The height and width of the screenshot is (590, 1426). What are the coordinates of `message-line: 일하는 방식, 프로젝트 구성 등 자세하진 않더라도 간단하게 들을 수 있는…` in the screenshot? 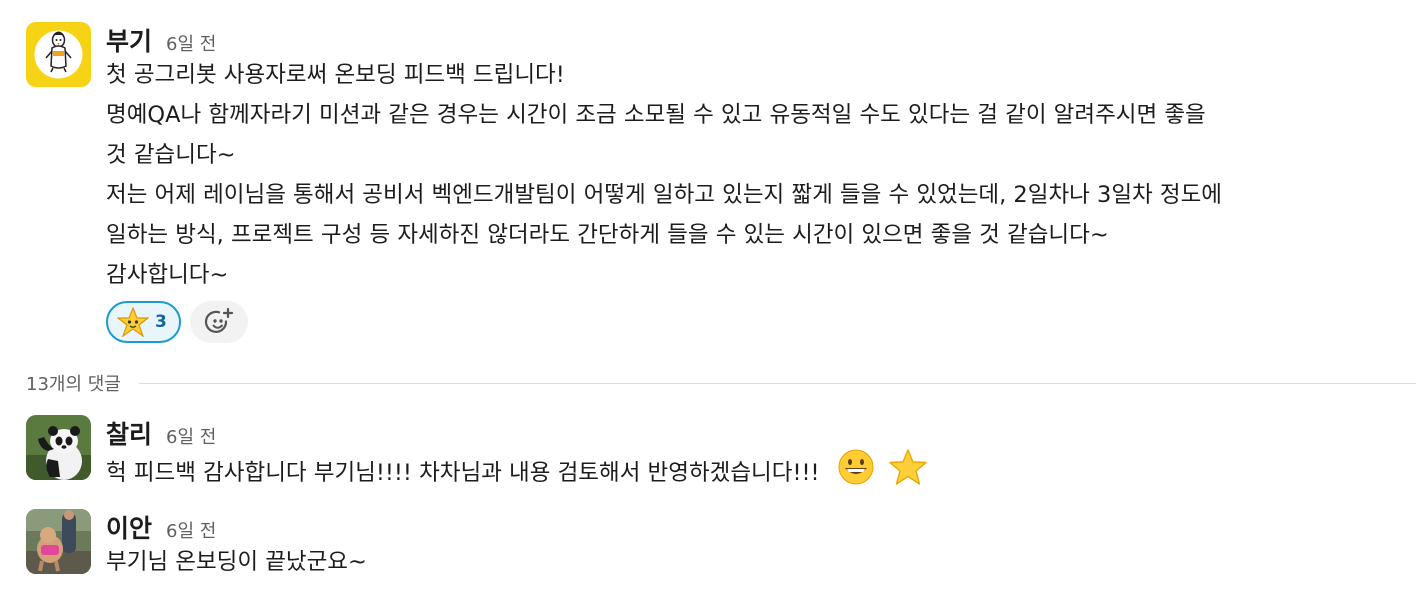 It's located at (607, 235).